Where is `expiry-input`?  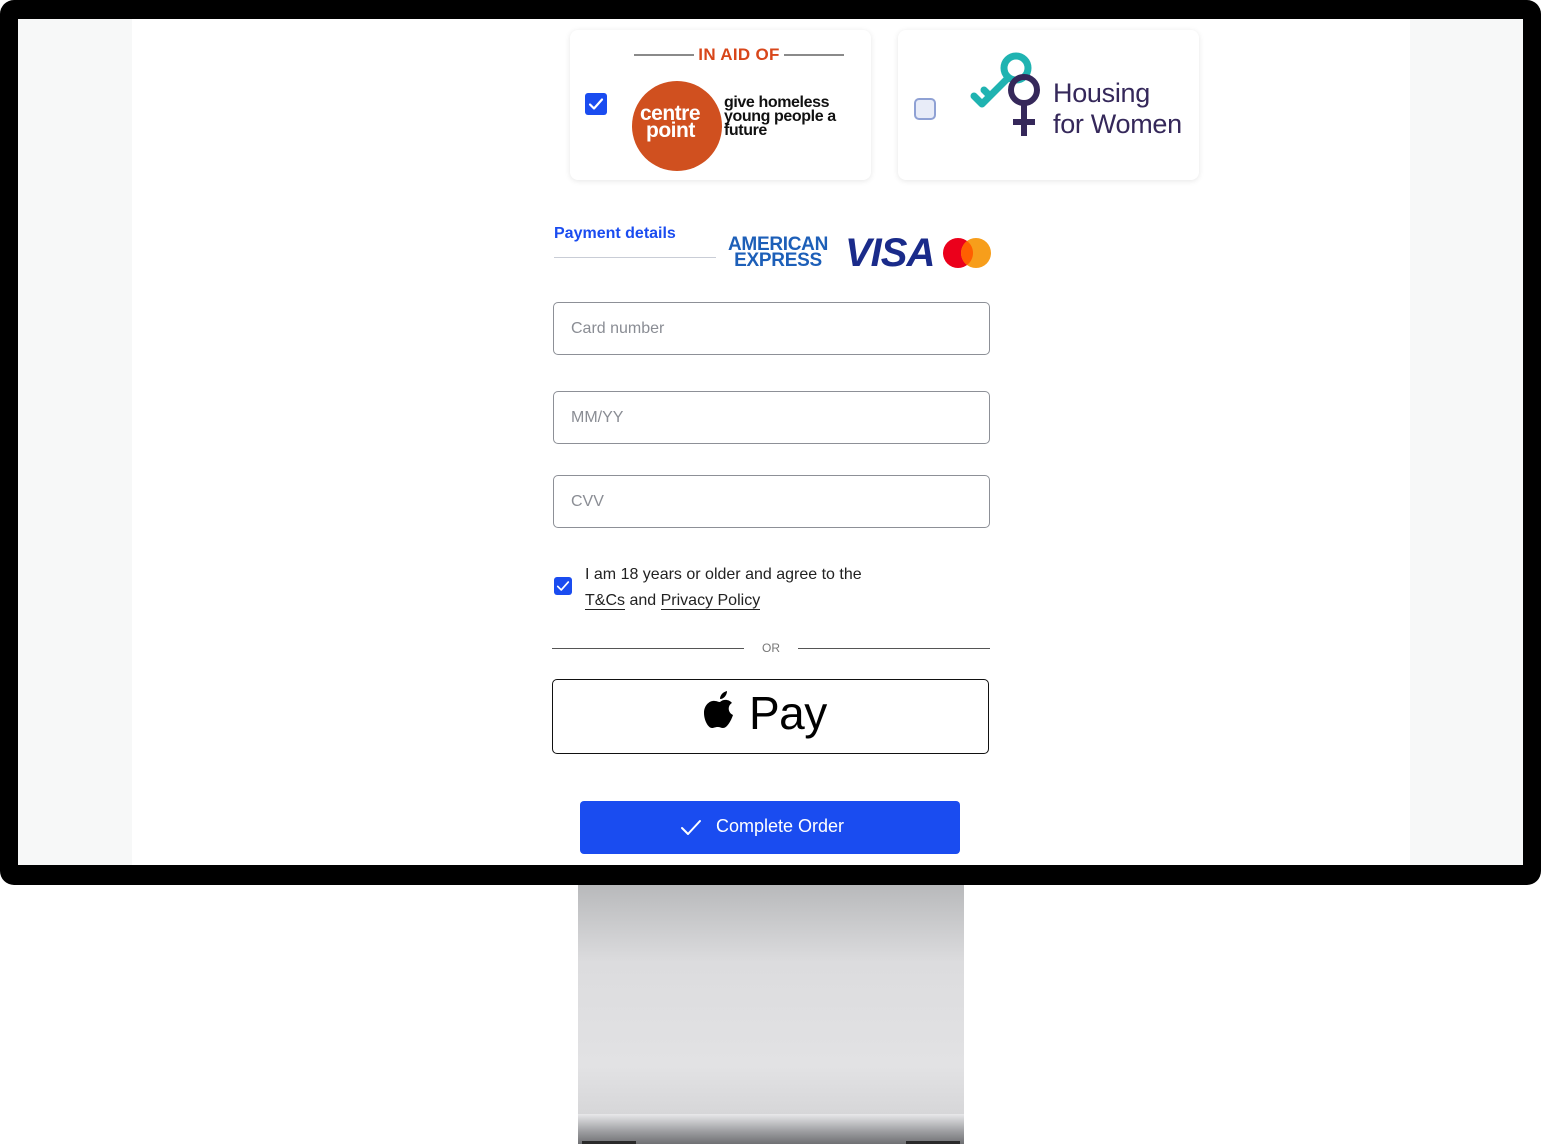 expiry-input is located at coordinates (771, 417).